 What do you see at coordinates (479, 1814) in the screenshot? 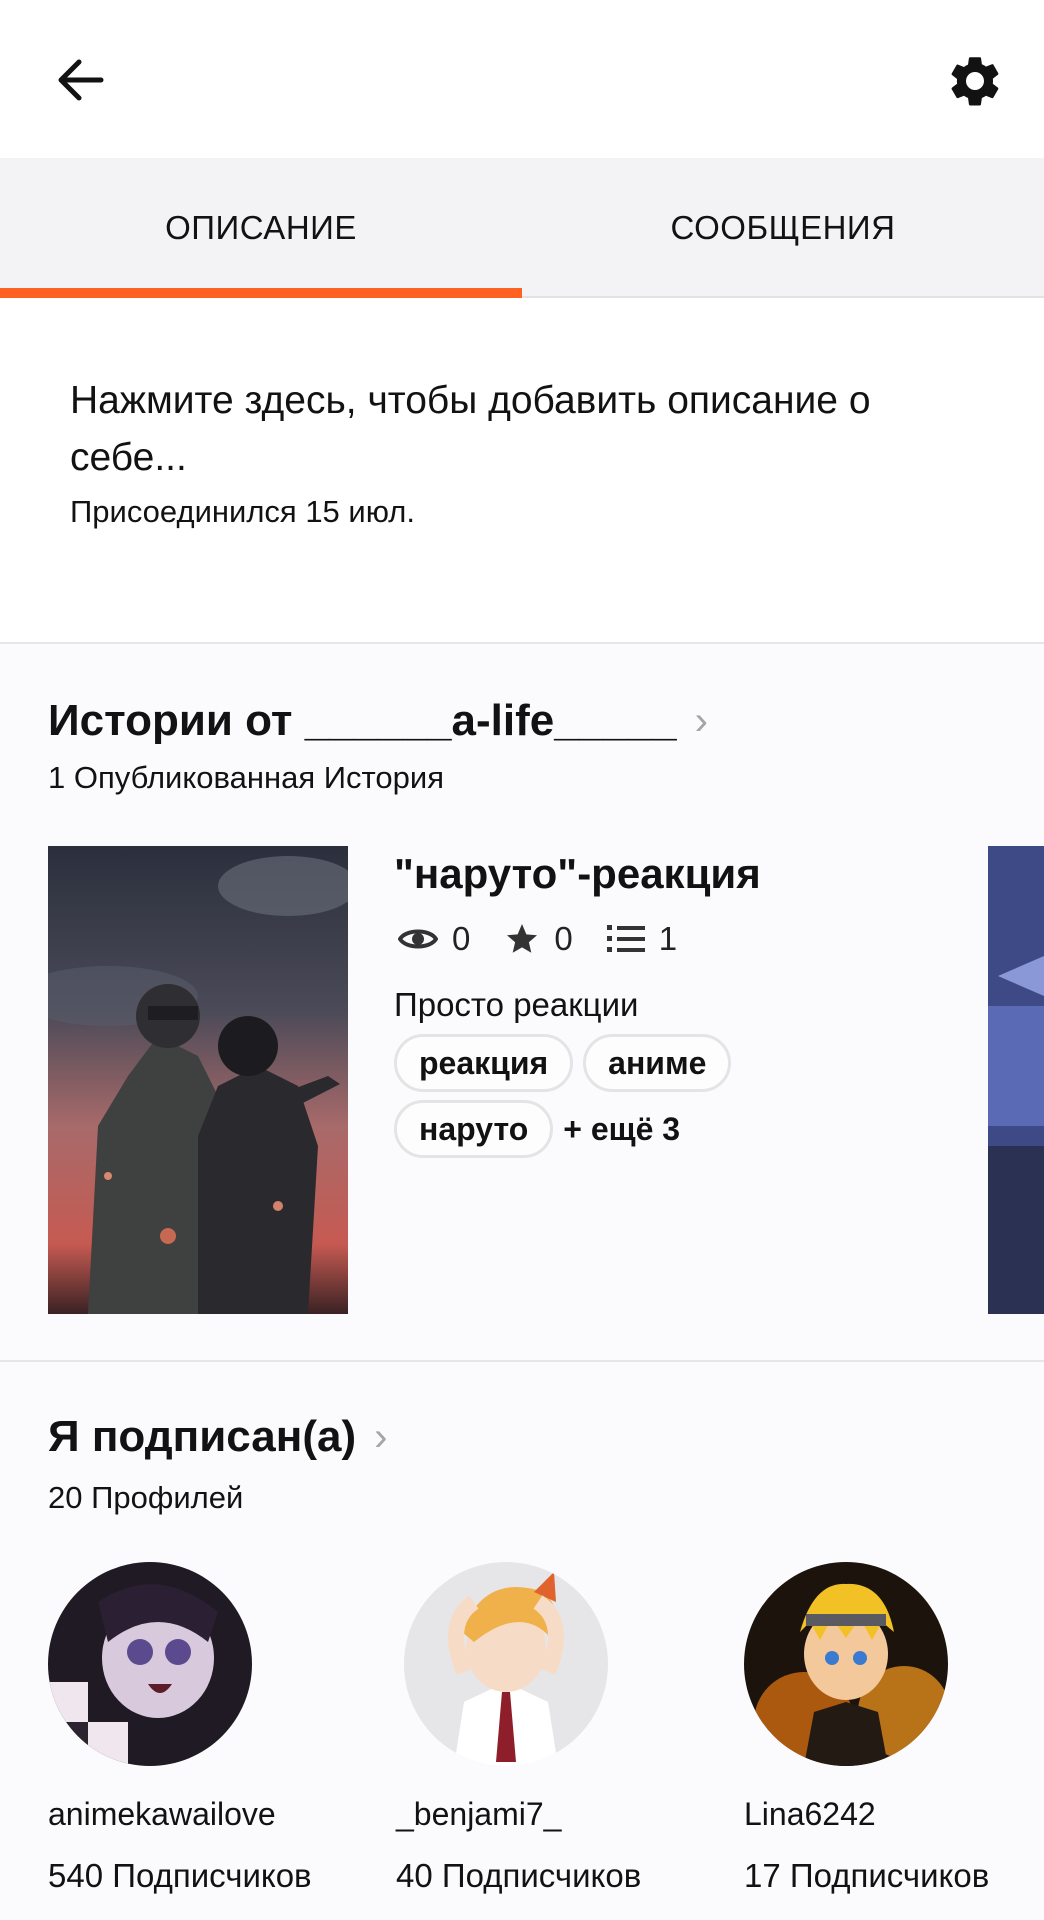
I see `profile-name: _benjami7_` at bounding box center [479, 1814].